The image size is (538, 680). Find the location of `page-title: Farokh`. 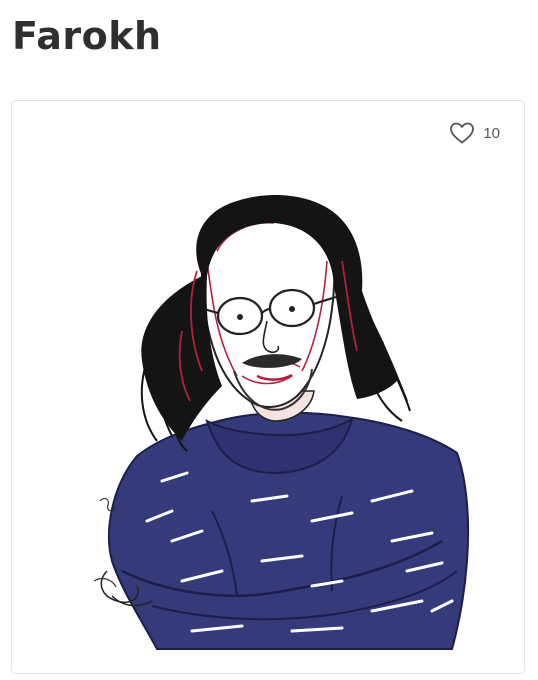

page-title: Farokh is located at coordinates (87, 36).